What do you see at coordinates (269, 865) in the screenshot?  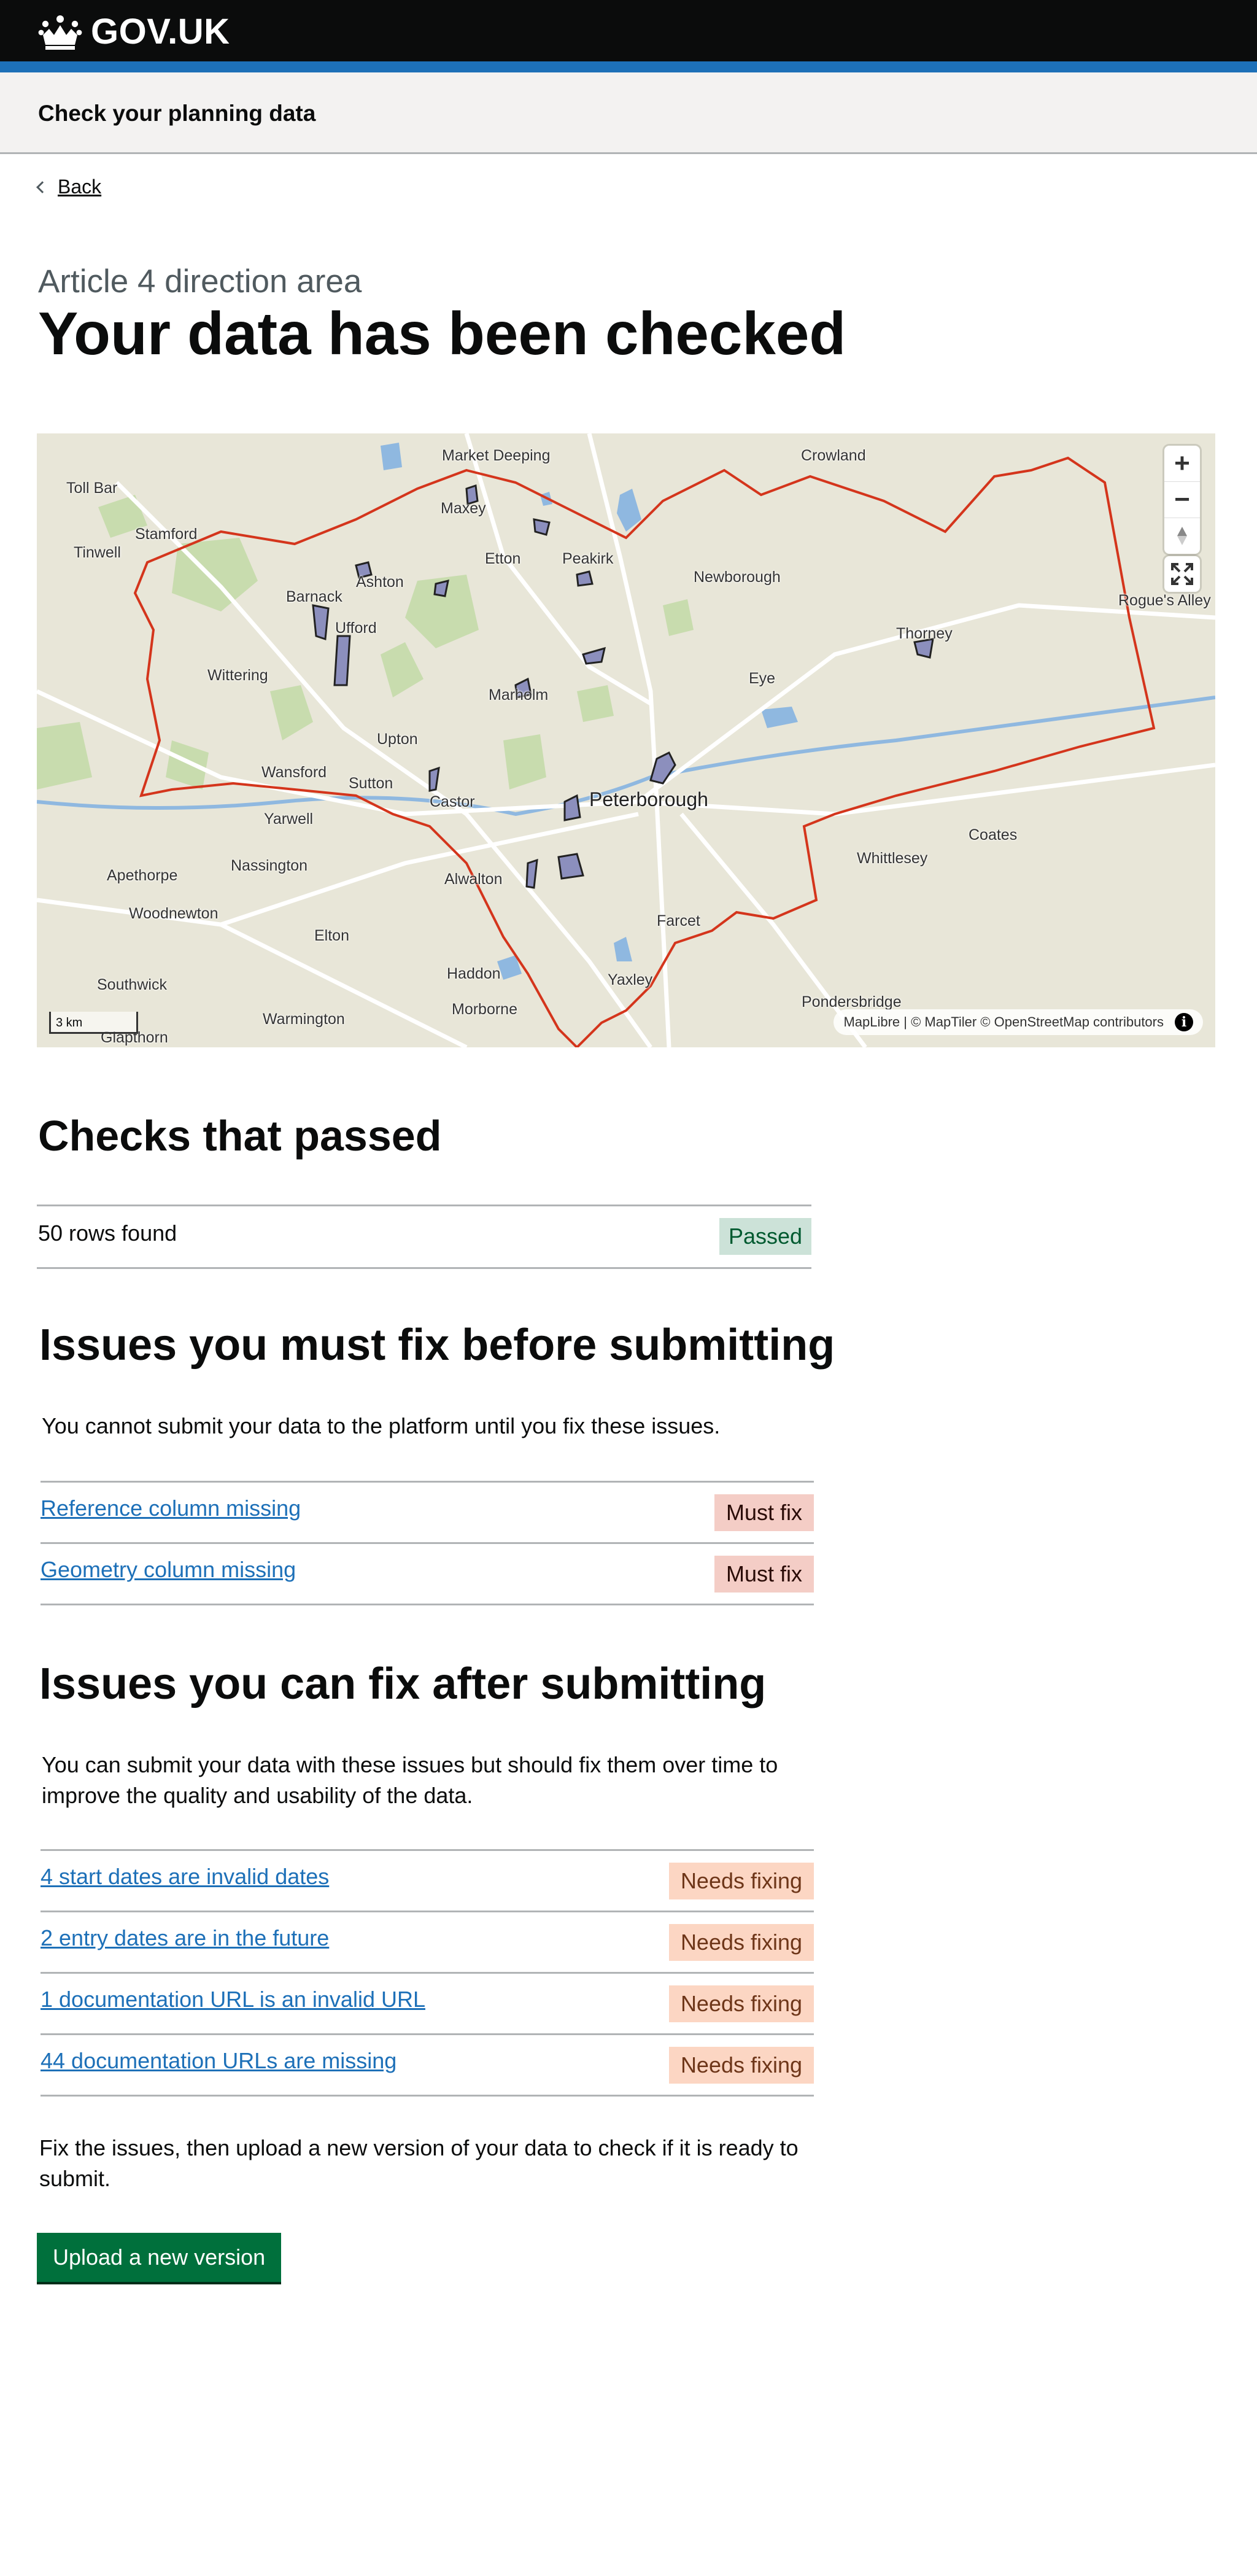 I see `map-label: Nassington` at bounding box center [269, 865].